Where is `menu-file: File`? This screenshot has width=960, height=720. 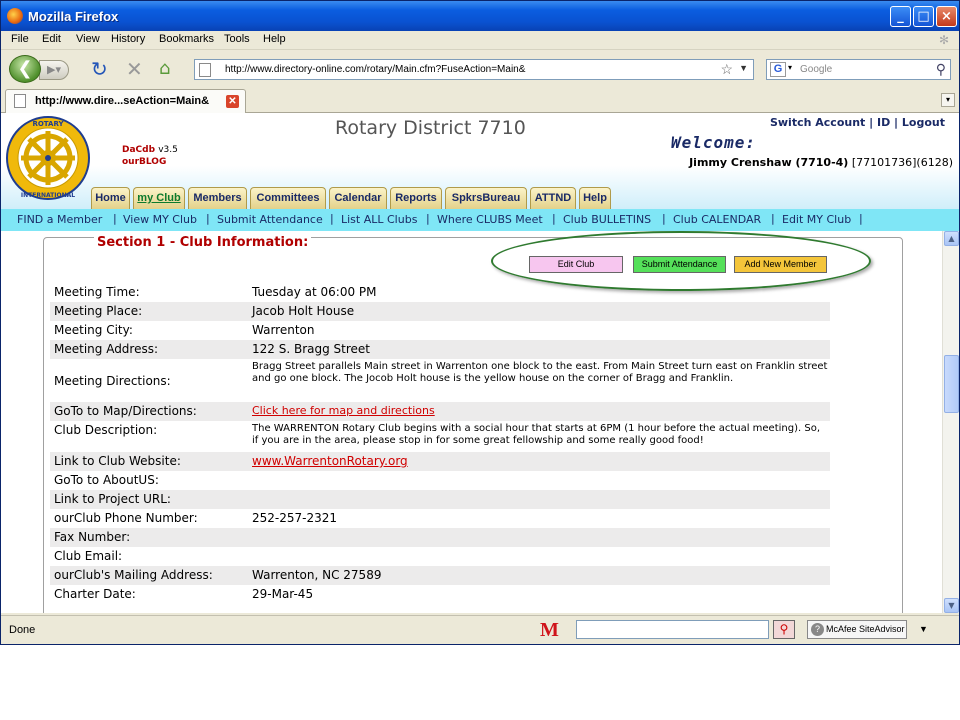 menu-file: File is located at coordinates (20, 39).